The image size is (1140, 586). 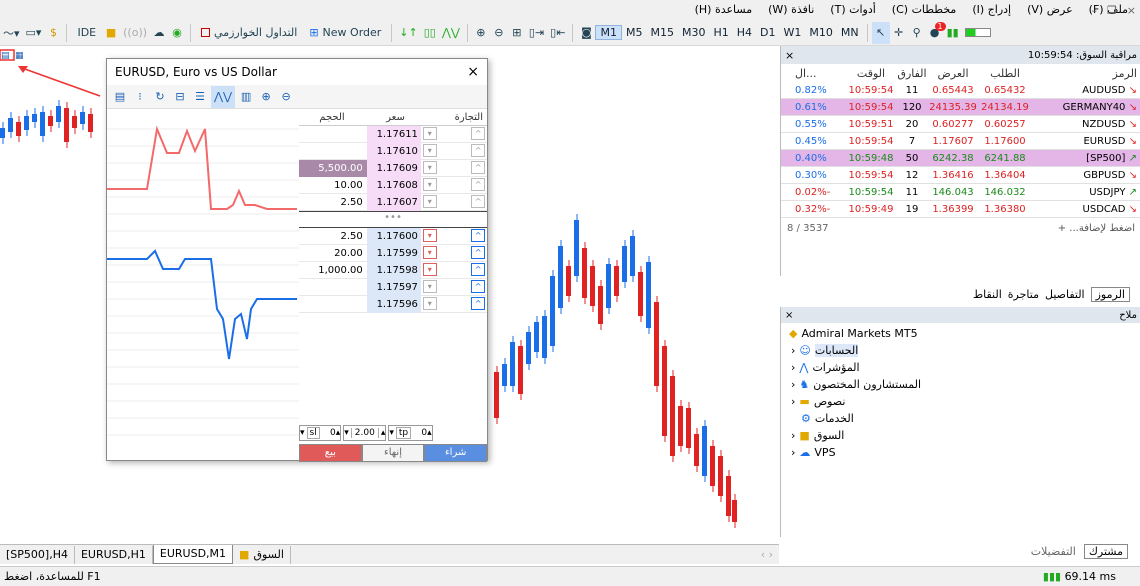 What do you see at coordinates (819, 73) in the screenshot?
I see `change-header: ...ال` at bounding box center [819, 73].